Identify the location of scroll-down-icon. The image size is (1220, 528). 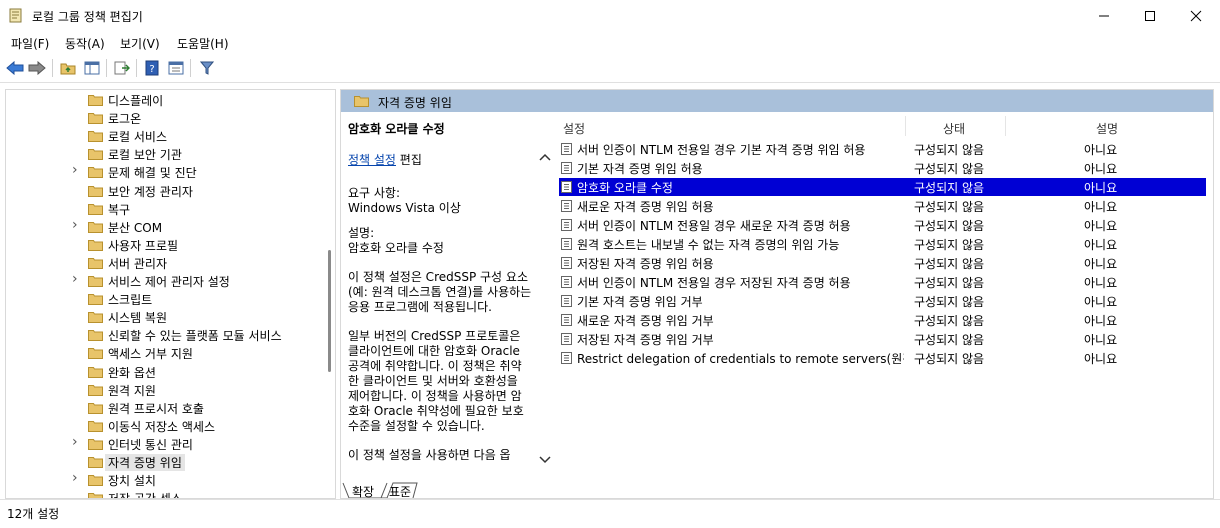
(545, 460).